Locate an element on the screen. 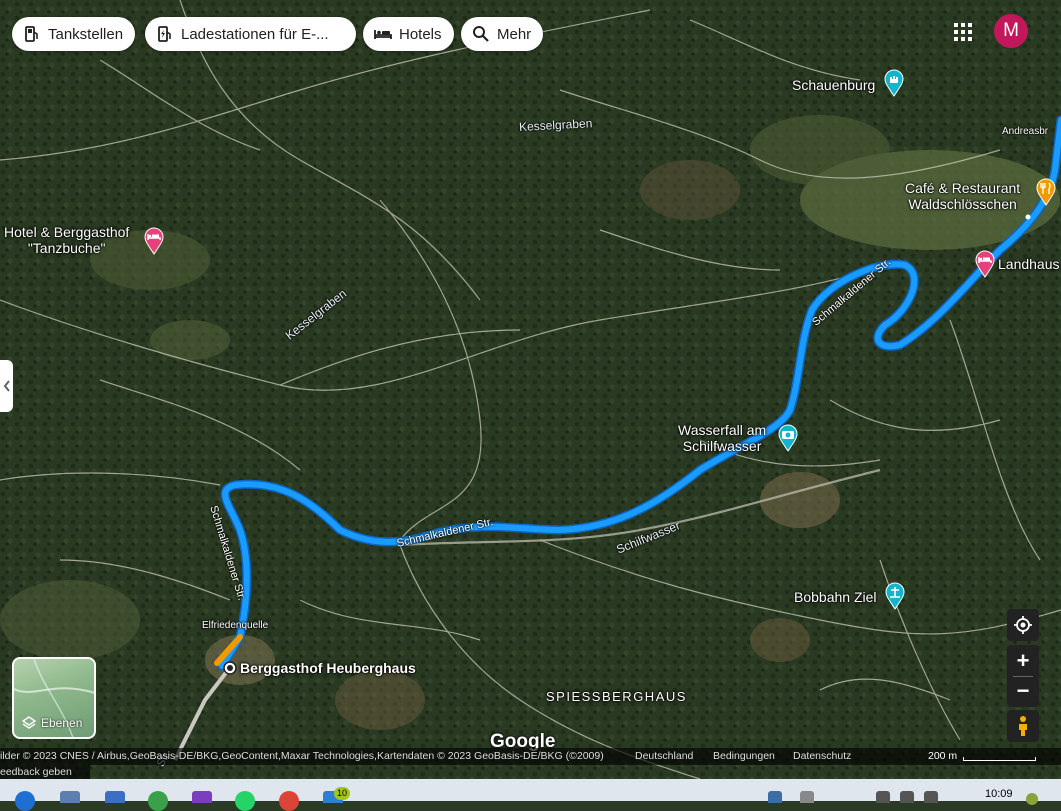  street-view-pegman-button is located at coordinates (1023, 726).